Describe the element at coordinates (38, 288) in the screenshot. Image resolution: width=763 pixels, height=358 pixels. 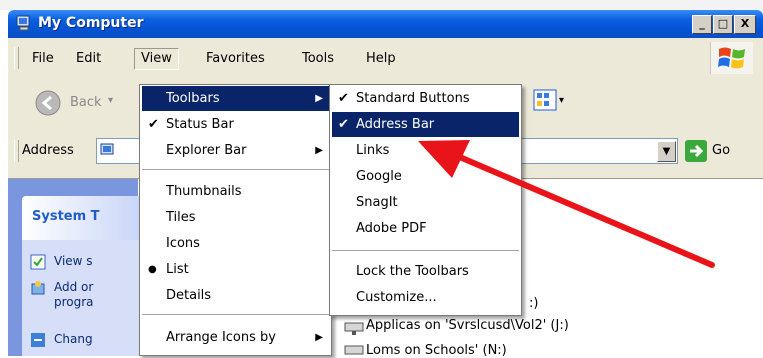
I see `add-remove-programs-icon` at that location.